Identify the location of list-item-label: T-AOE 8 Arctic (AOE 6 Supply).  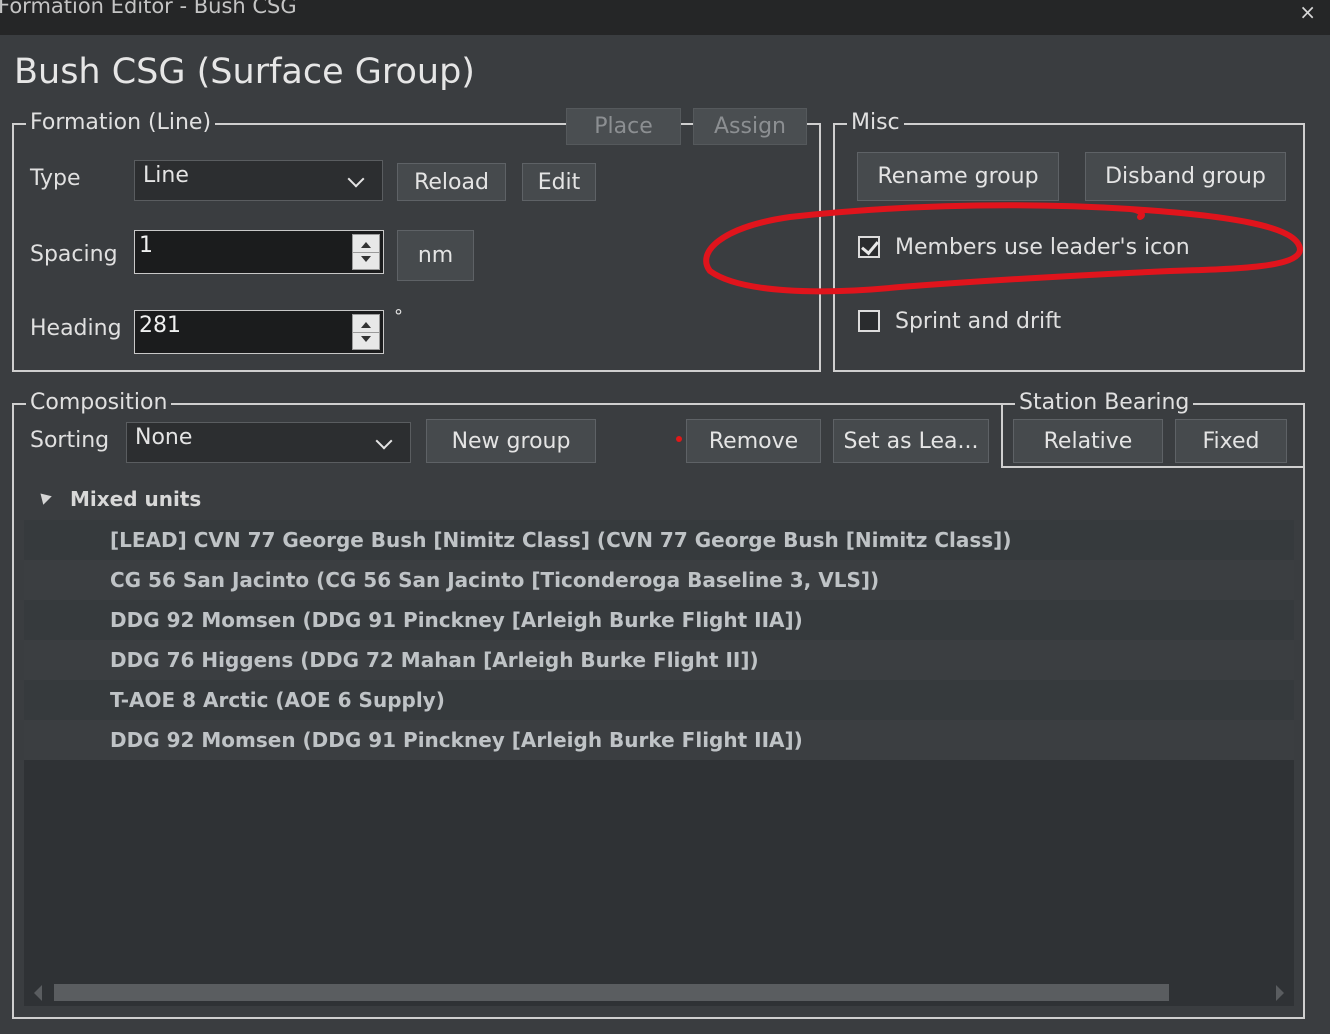
(277, 700).